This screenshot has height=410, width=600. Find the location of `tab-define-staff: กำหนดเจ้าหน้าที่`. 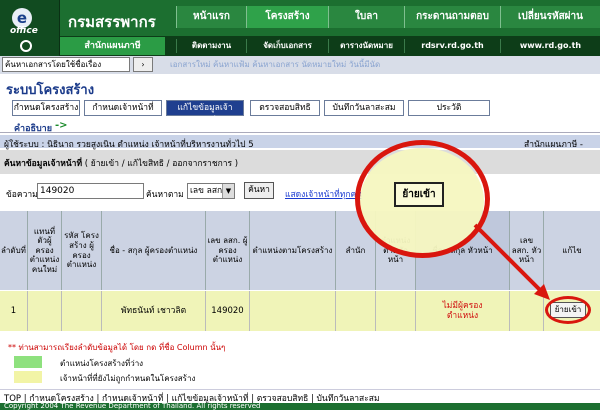

tab-define-staff: กำหนดเจ้าหน้าที่ is located at coordinates (123, 108).